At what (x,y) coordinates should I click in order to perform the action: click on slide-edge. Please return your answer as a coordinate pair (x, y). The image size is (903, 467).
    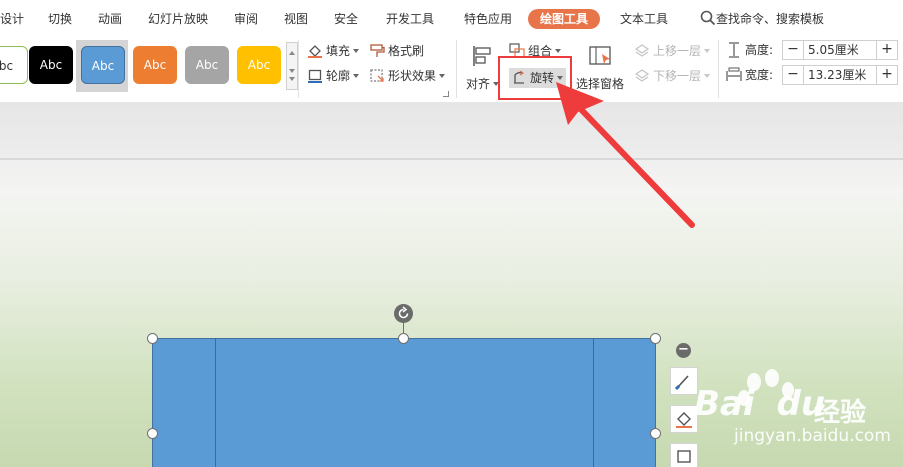
    Looking at the image, I should click on (451, 159).